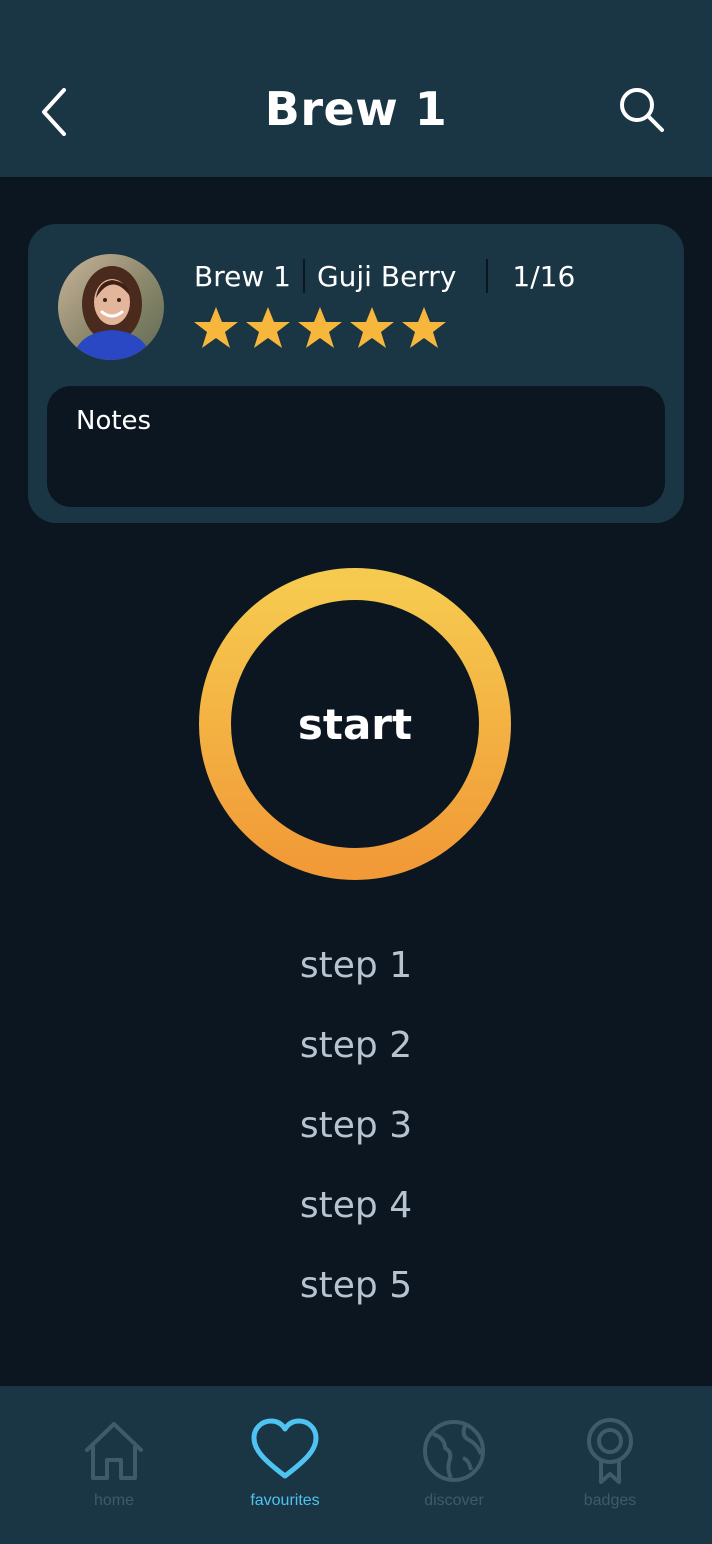 Image resolution: width=712 pixels, height=1544 pixels. Describe the element at coordinates (454, 1451) in the screenshot. I see `globe-icon` at that location.